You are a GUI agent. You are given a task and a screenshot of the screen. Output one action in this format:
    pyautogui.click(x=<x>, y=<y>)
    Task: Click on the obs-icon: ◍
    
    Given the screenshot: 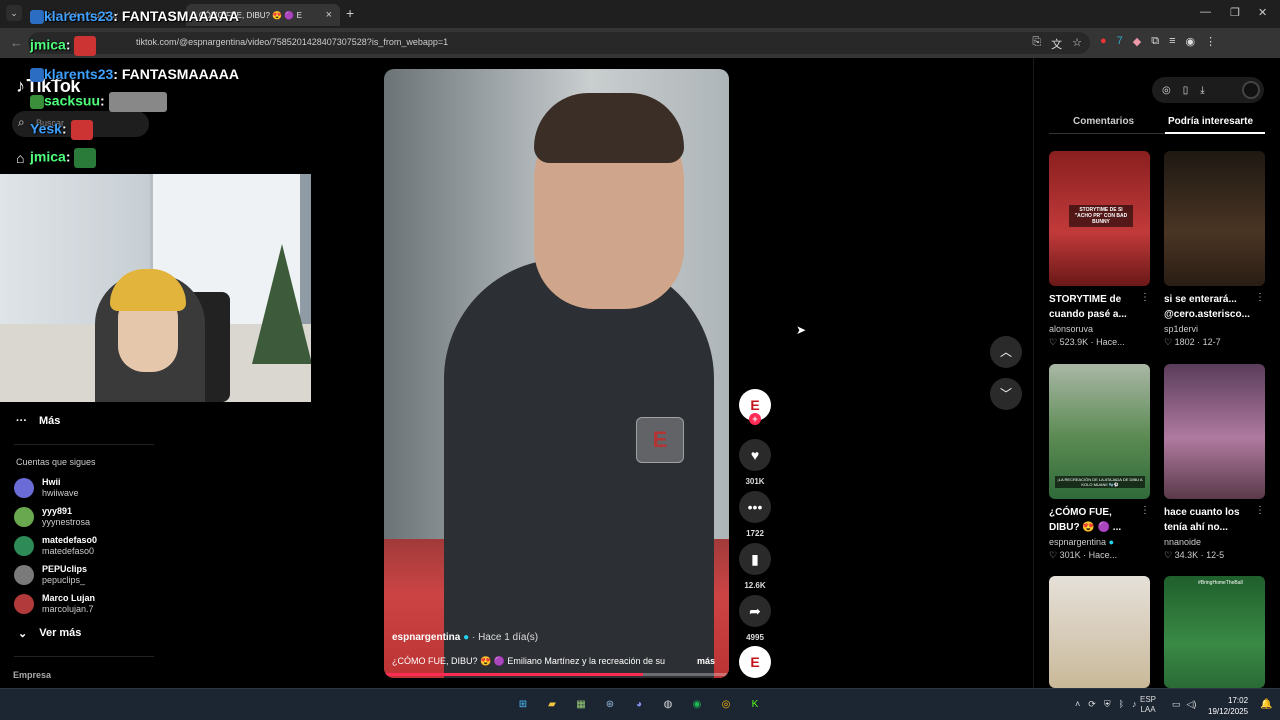 What is the action you would take?
    pyautogui.click(x=668, y=705)
    